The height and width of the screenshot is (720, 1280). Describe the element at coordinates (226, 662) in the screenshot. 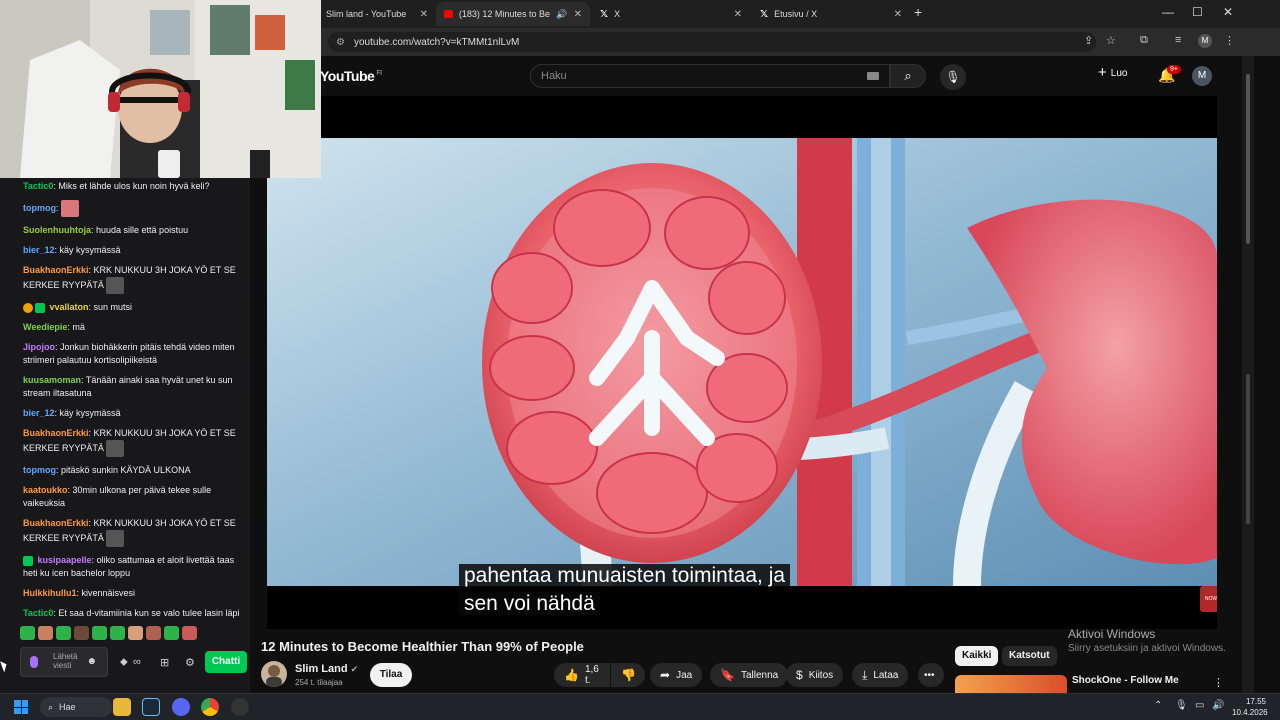

I see `chat-send-button: Chatti` at that location.